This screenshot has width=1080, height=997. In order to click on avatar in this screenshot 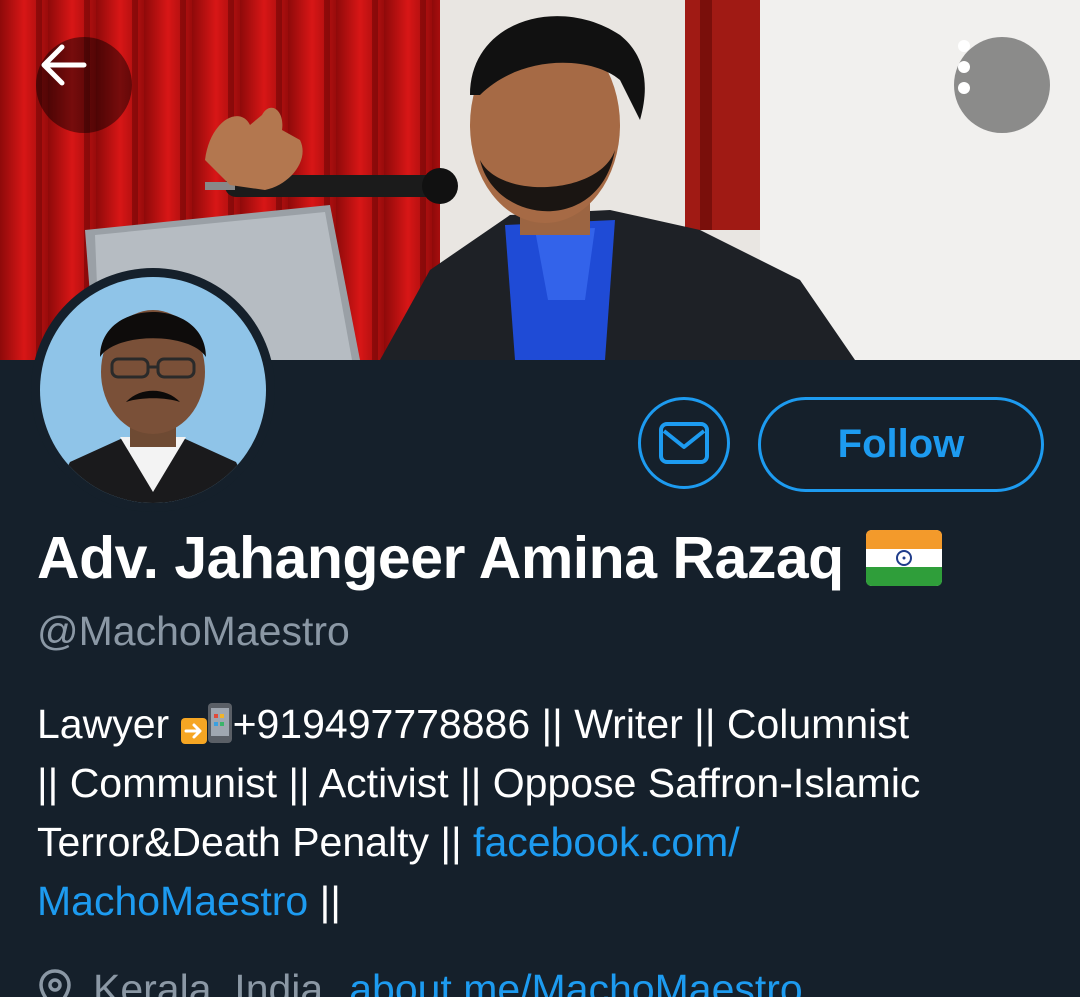, I will do `click(153, 390)`.